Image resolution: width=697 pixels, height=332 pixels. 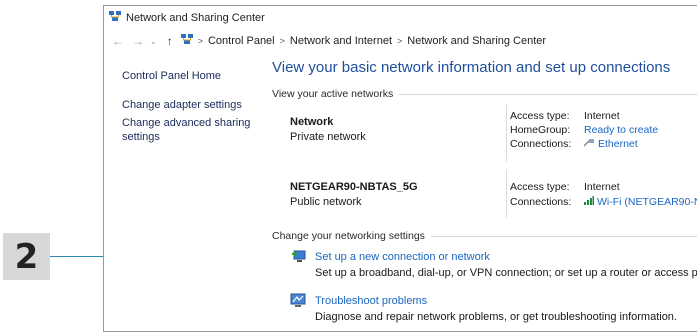 I want to click on networking-settings-section: Change your networking settings, so click(x=484, y=236).